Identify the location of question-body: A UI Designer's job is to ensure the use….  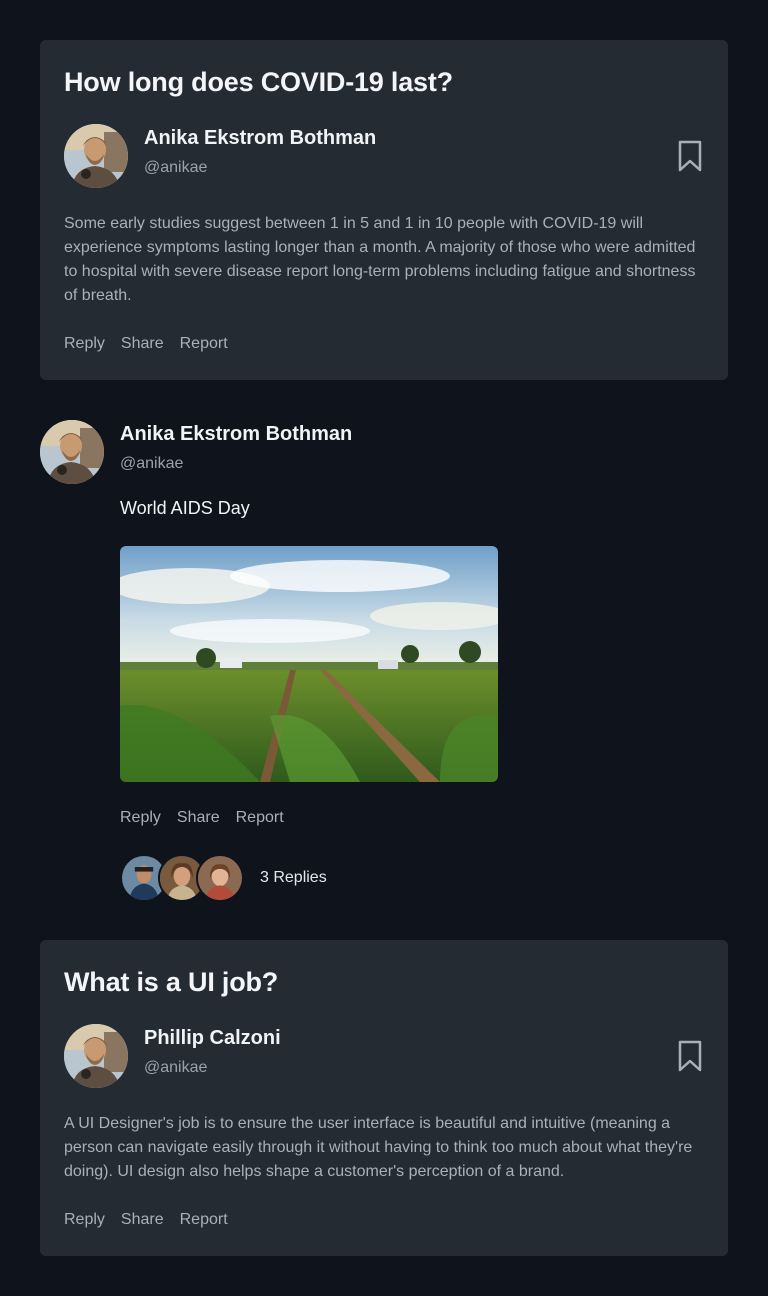
(378, 1147).